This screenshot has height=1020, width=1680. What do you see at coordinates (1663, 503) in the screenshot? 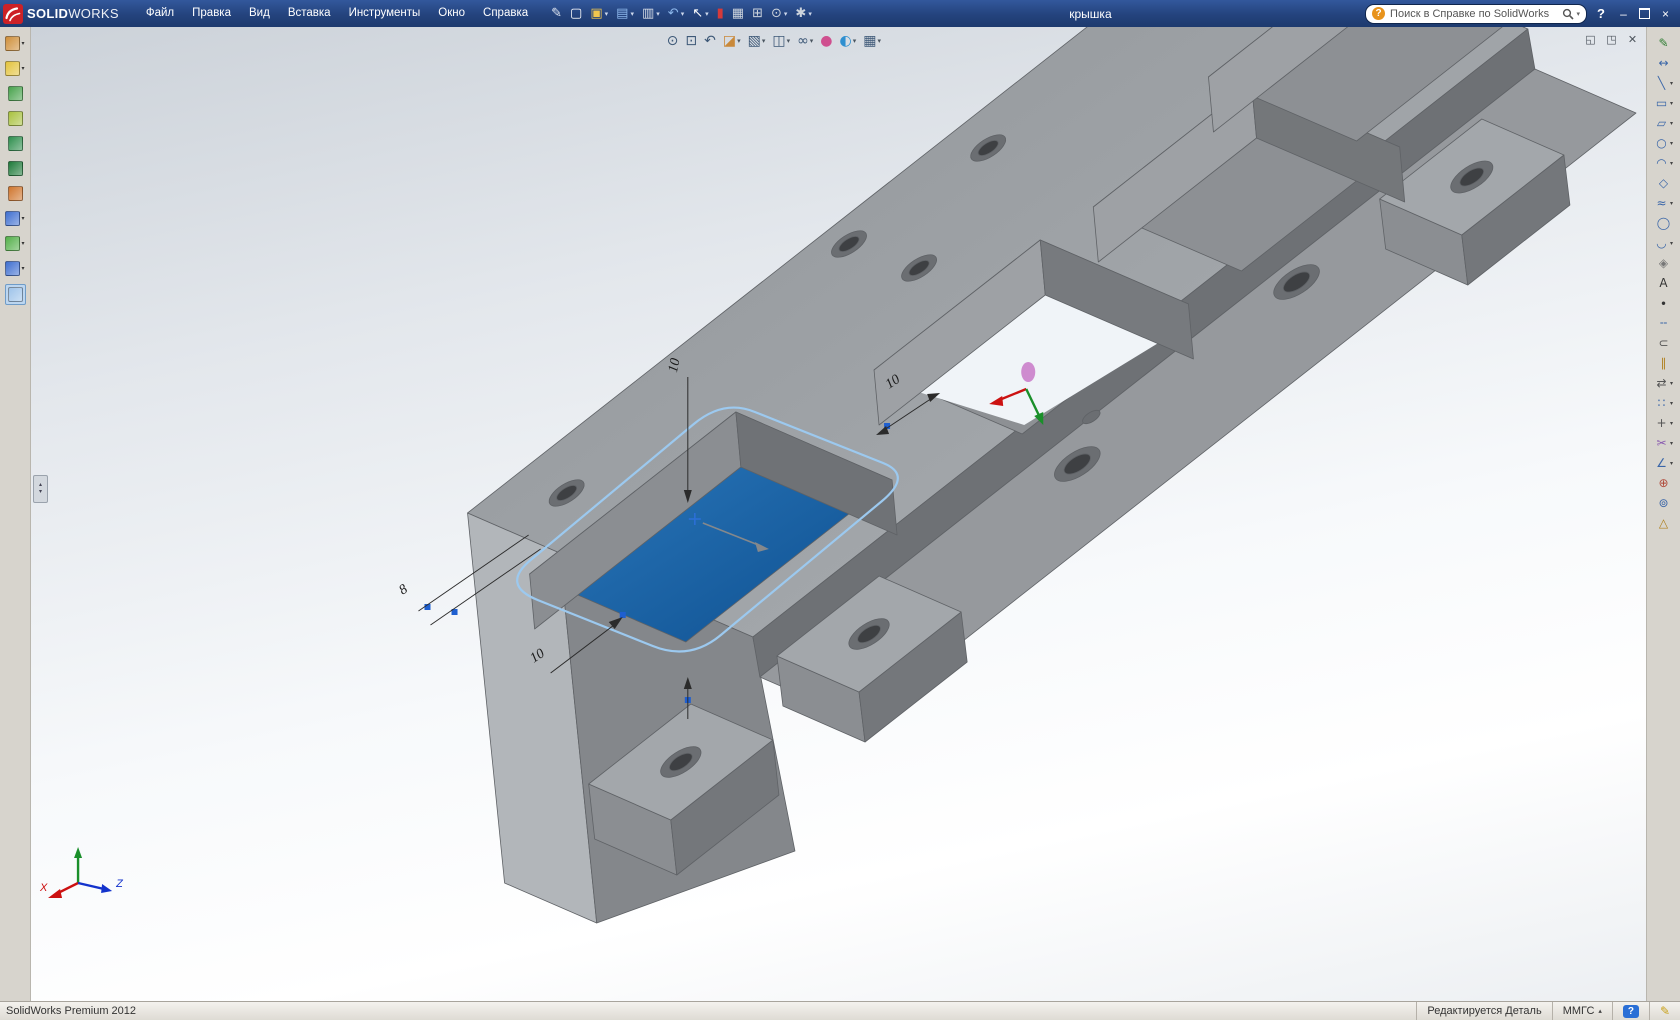
I see `rapid-sketch-button: ⊚` at bounding box center [1663, 503].